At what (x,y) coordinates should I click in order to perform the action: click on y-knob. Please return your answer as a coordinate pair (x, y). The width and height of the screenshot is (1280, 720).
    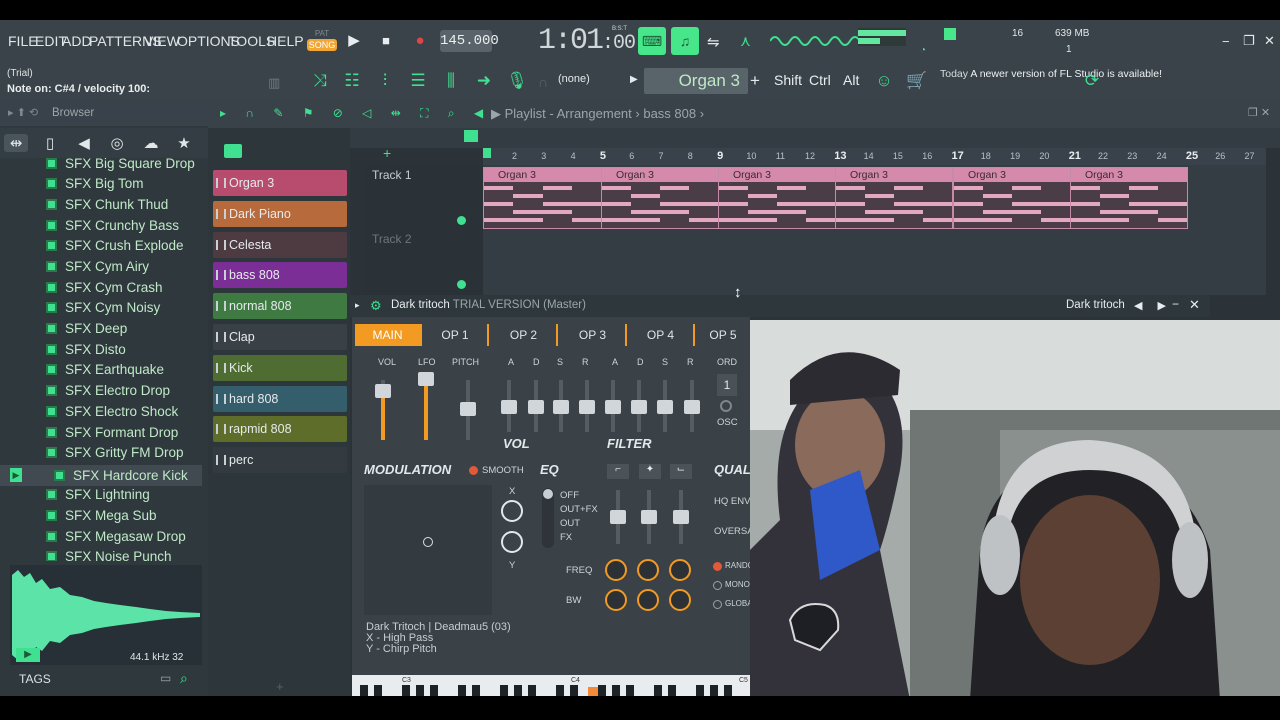
    Looking at the image, I should click on (512, 542).